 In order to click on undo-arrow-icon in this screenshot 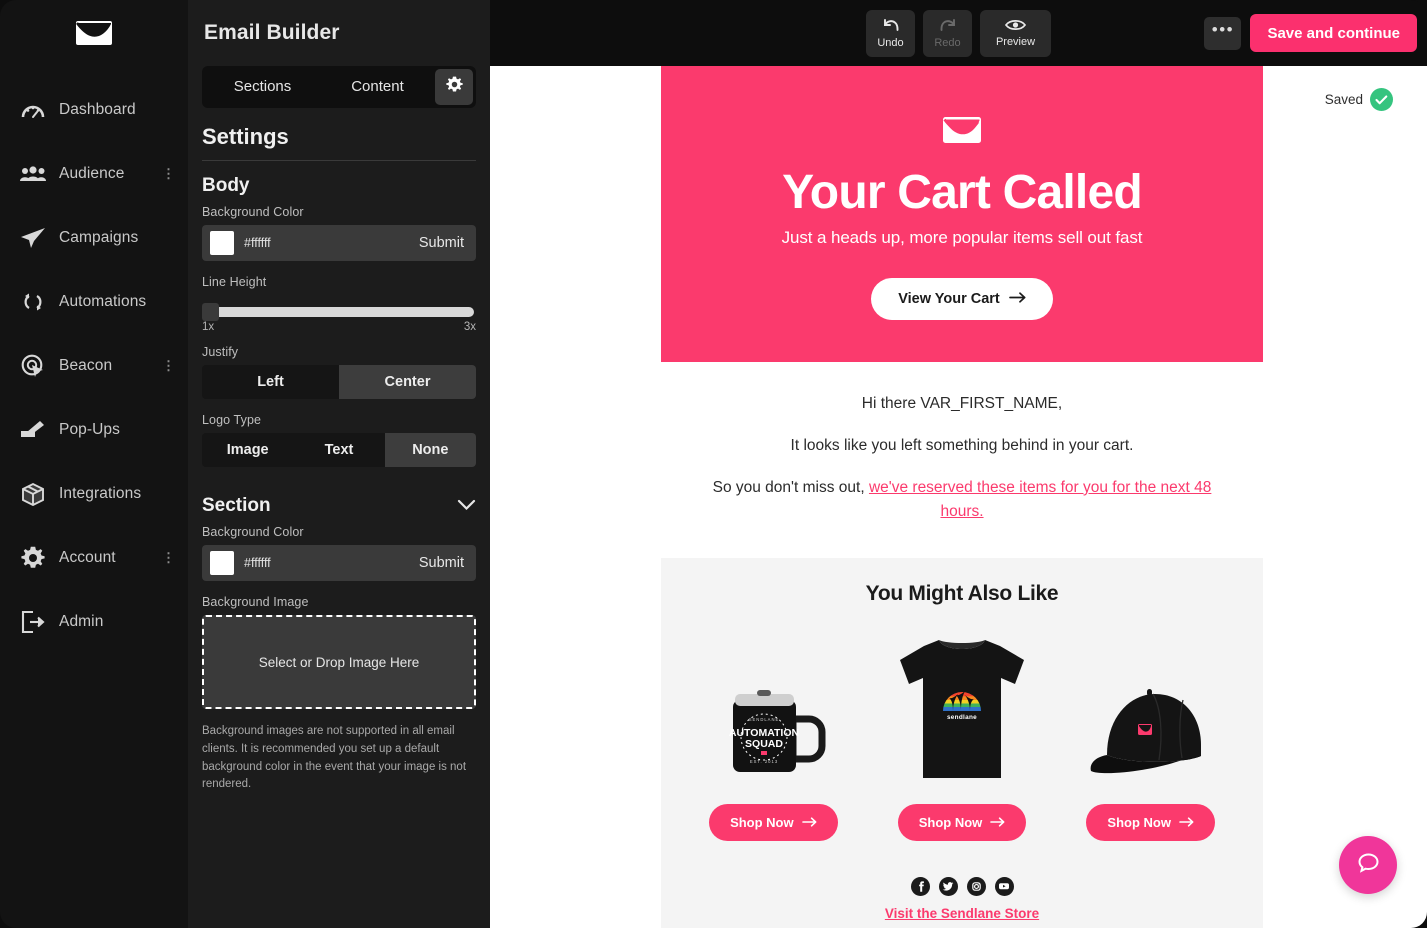, I will do `click(891, 26)`.